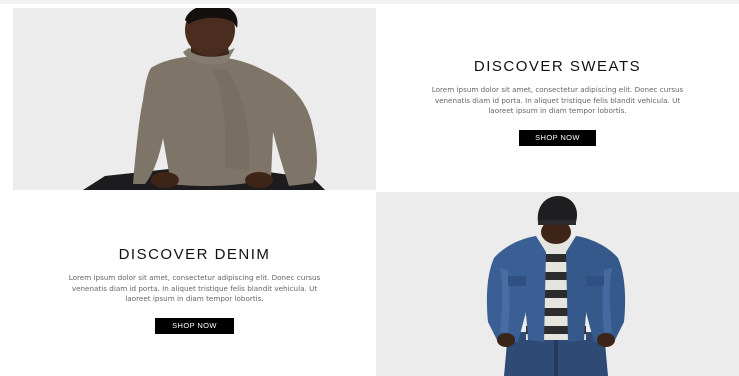 The image size is (739, 376). Describe the element at coordinates (557, 66) in the screenshot. I see `sweats-promo-title: DISCOVER SWEATS` at that location.